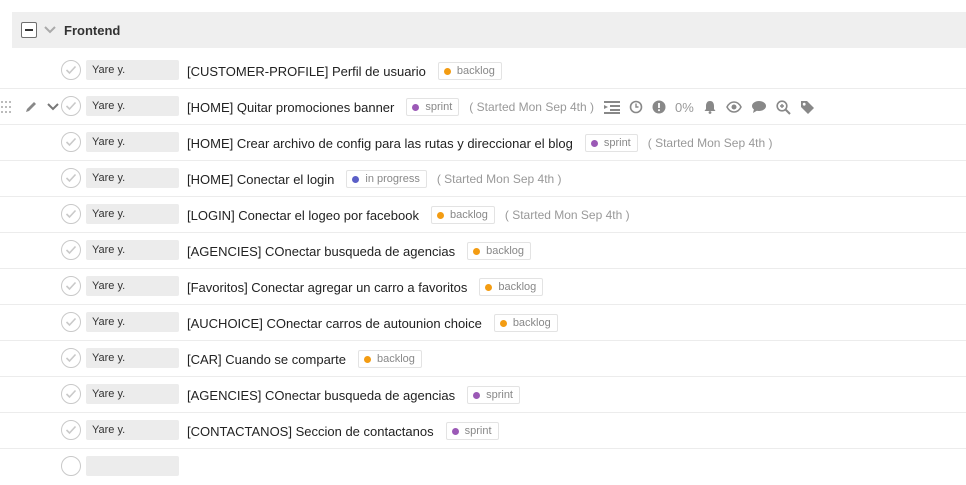  Describe the element at coordinates (306, 71) in the screenshot. I see `task-title: [CUSTOMER-PROFILE] Perfil de usuario` at that location.